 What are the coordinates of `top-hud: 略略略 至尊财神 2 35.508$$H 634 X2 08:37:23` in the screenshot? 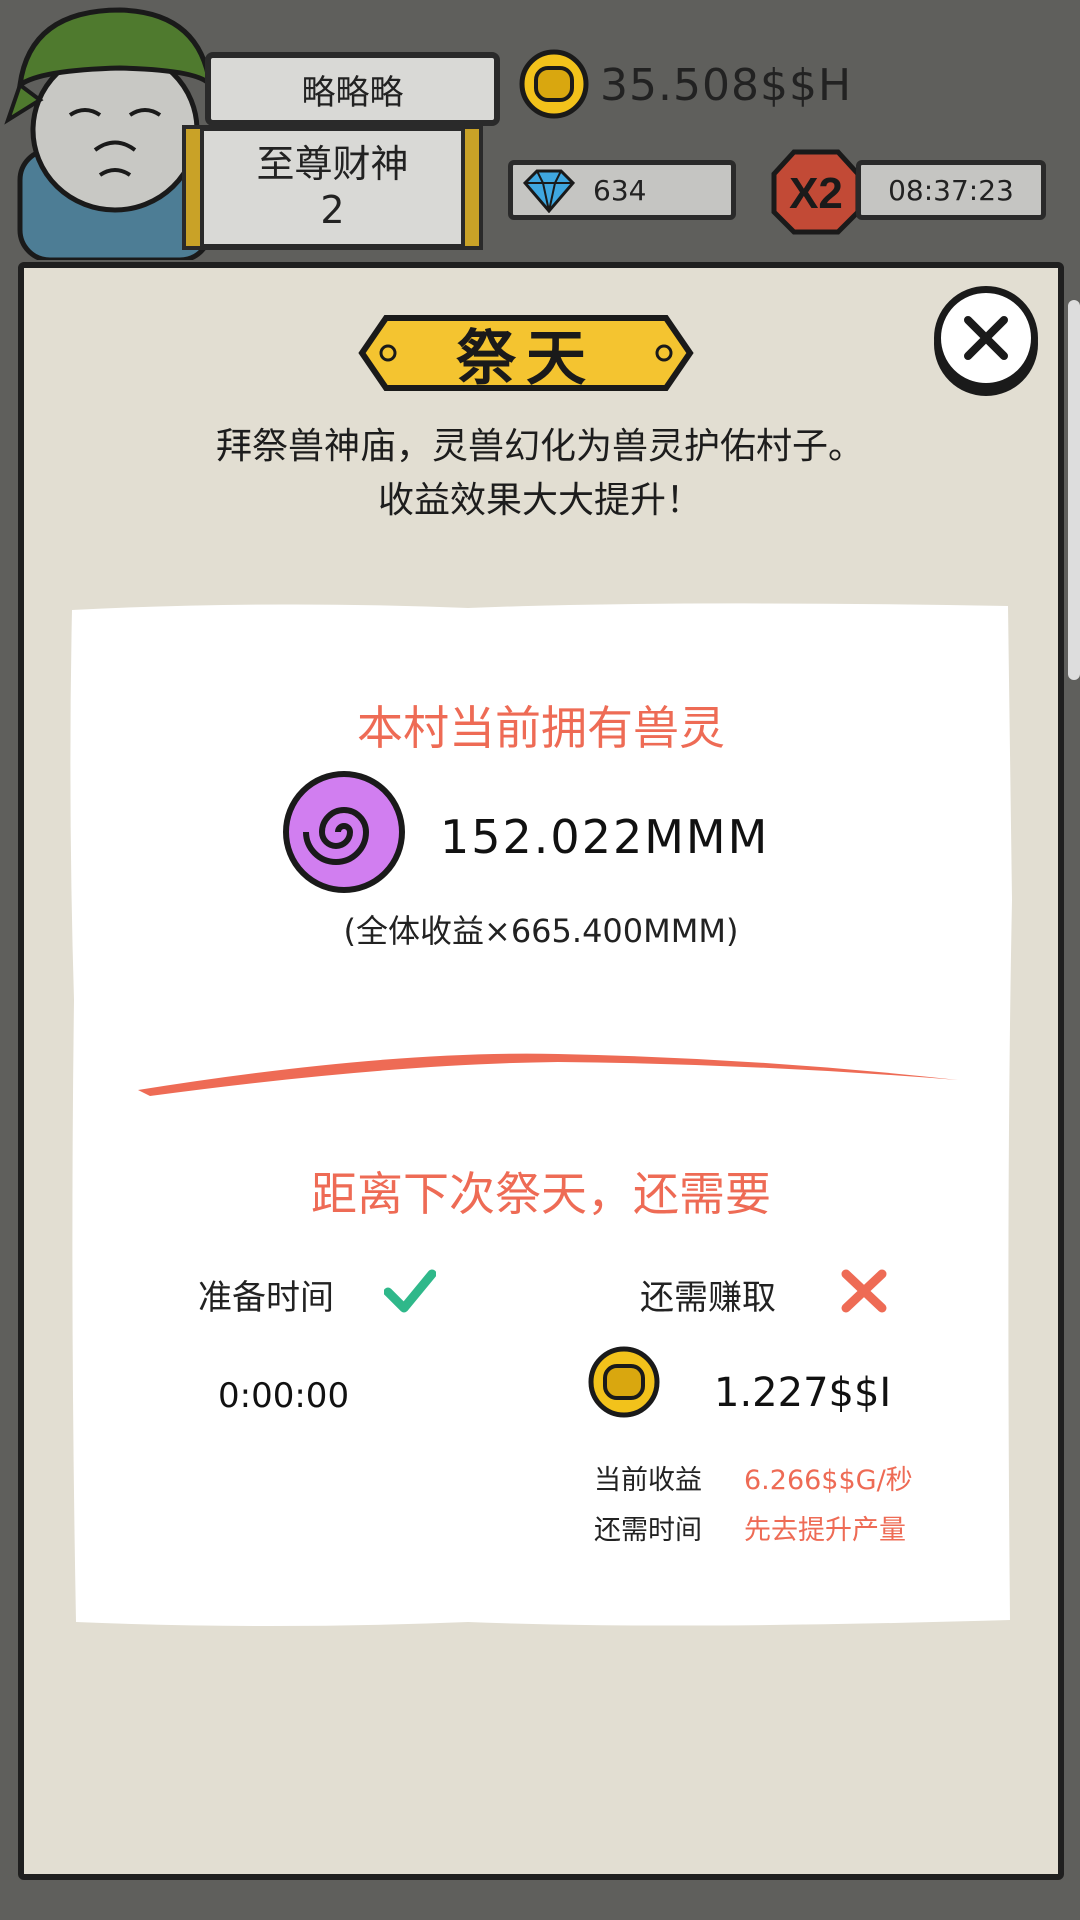 It's located at (540, 135).